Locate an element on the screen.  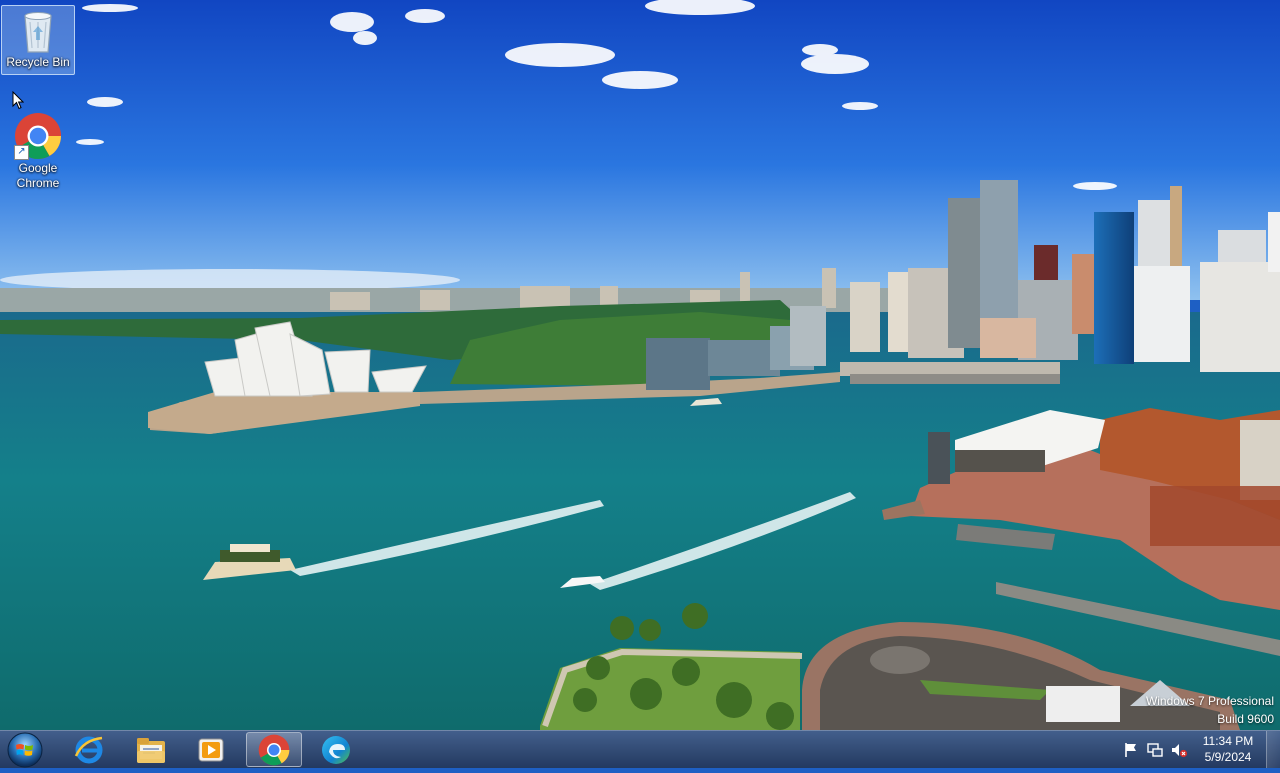
mouse-cursor-icon is located at coordinates (18, 102).